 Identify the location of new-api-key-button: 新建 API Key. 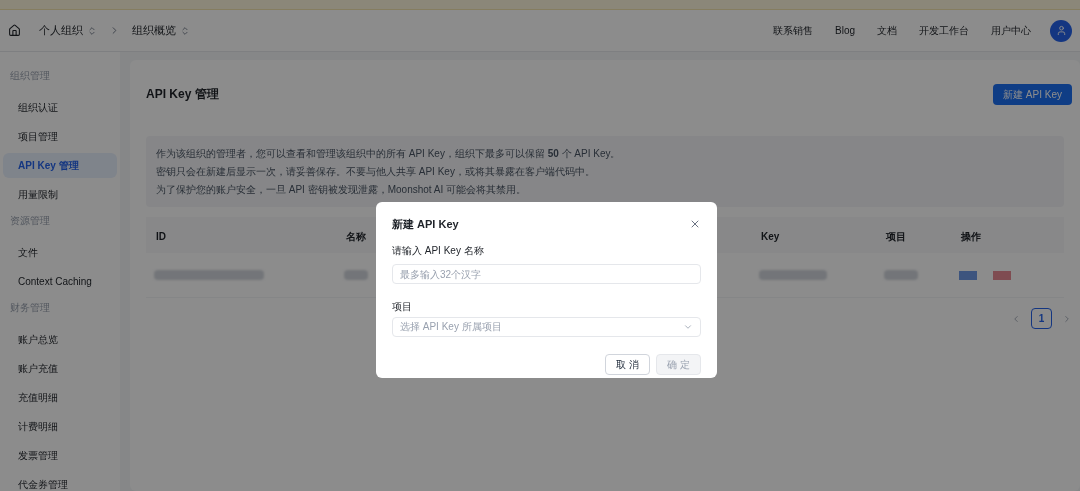
(1032, 94).